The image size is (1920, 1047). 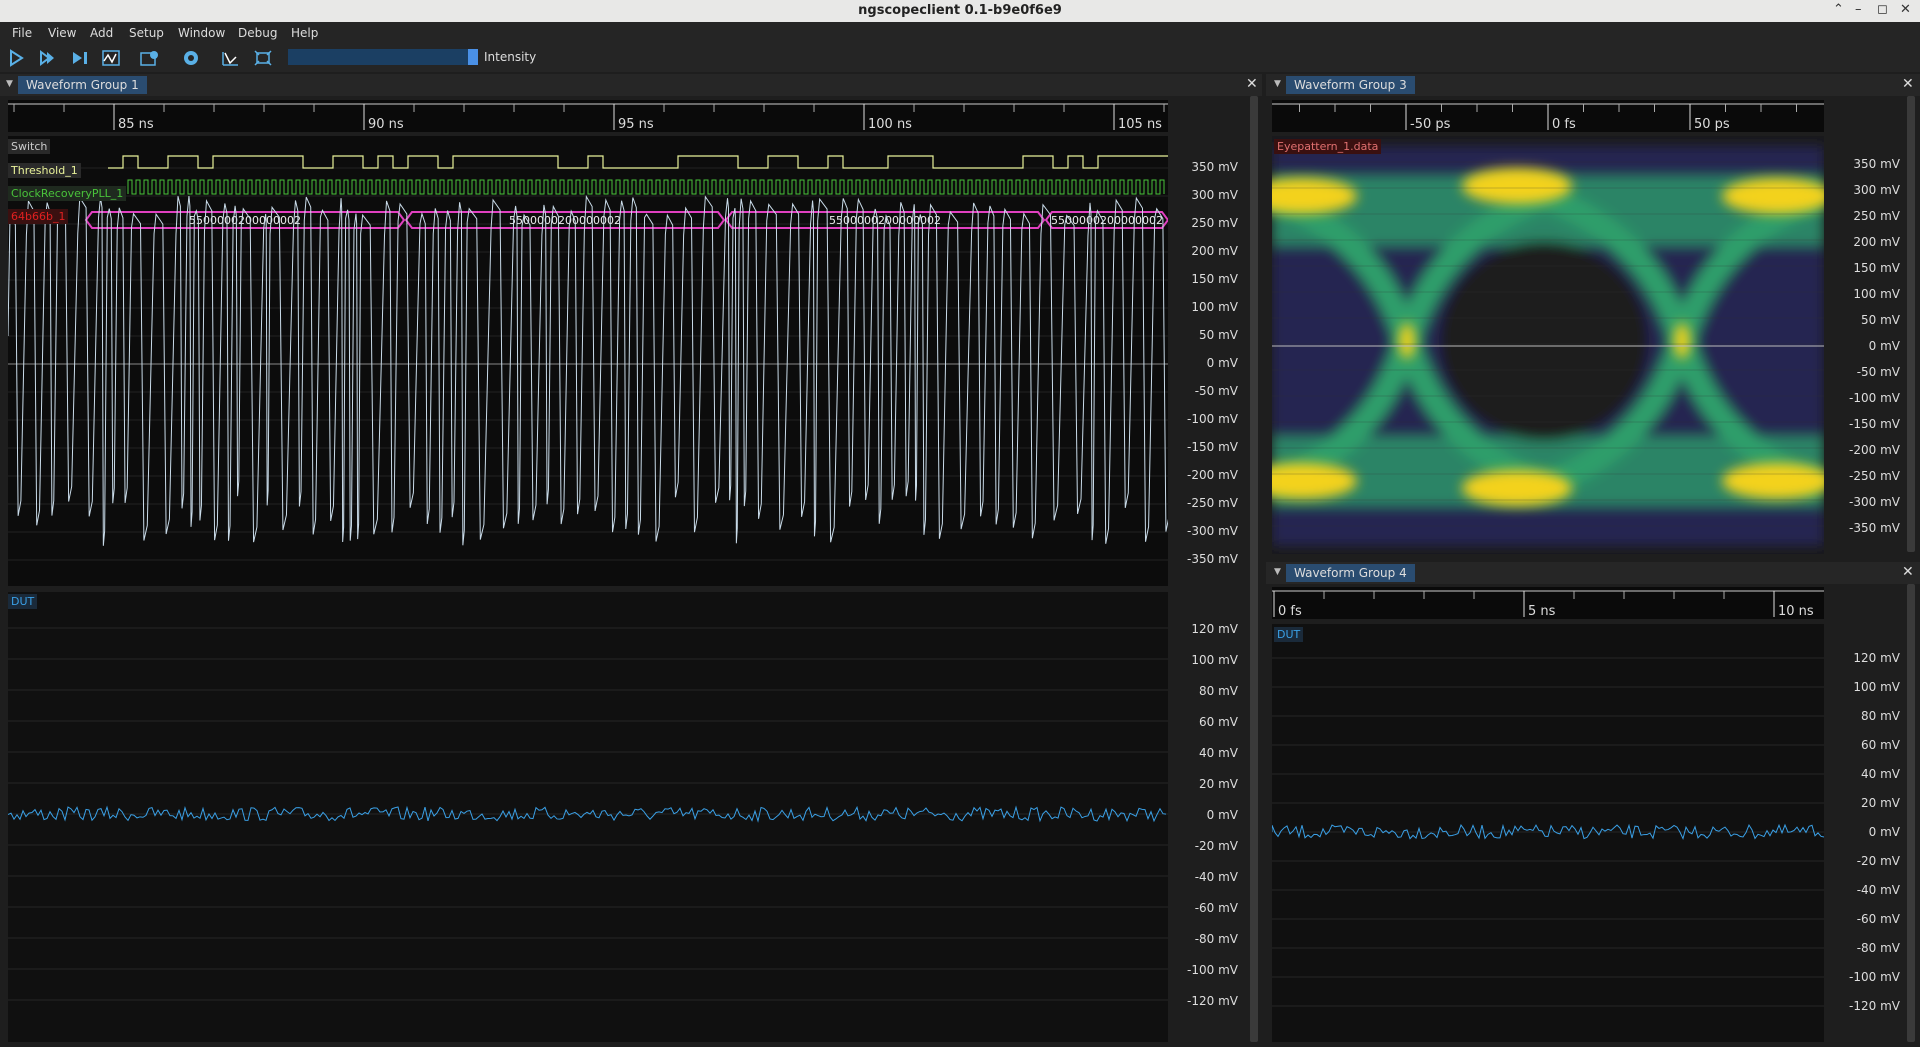 What do you see at coordinates (1252, 84) in the screenshot?
I see `close-group1-icon: ✕` at bounding box center [1252, 84].